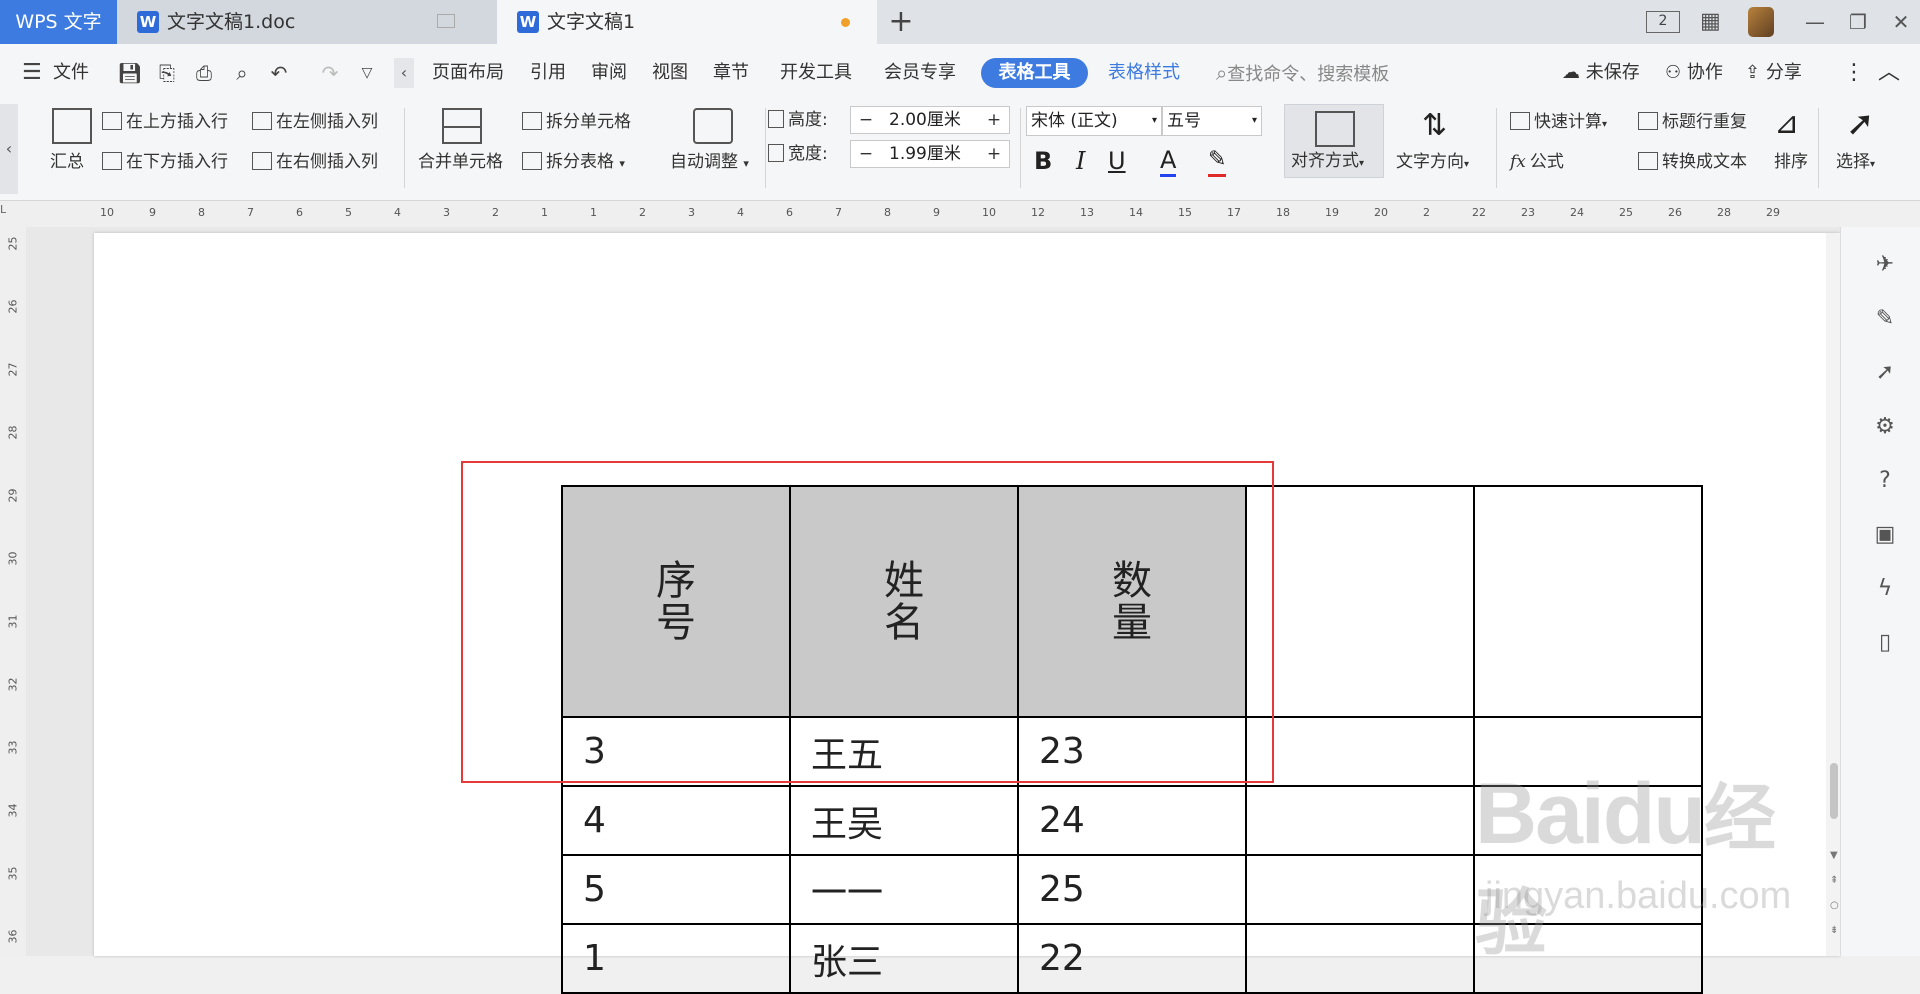  What do you see at coordinates (901, 22) in the screenshot?
I see `new-tab-button: +` at bounding box center [901, 22].